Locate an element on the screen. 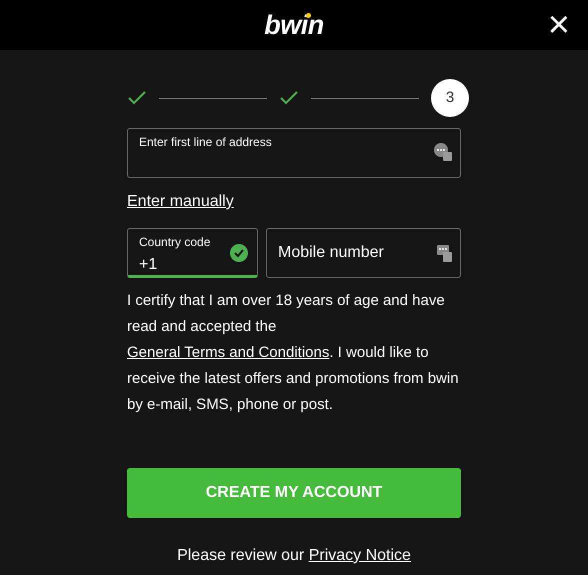  valid-check-icon is located at coordinates (239, 253).